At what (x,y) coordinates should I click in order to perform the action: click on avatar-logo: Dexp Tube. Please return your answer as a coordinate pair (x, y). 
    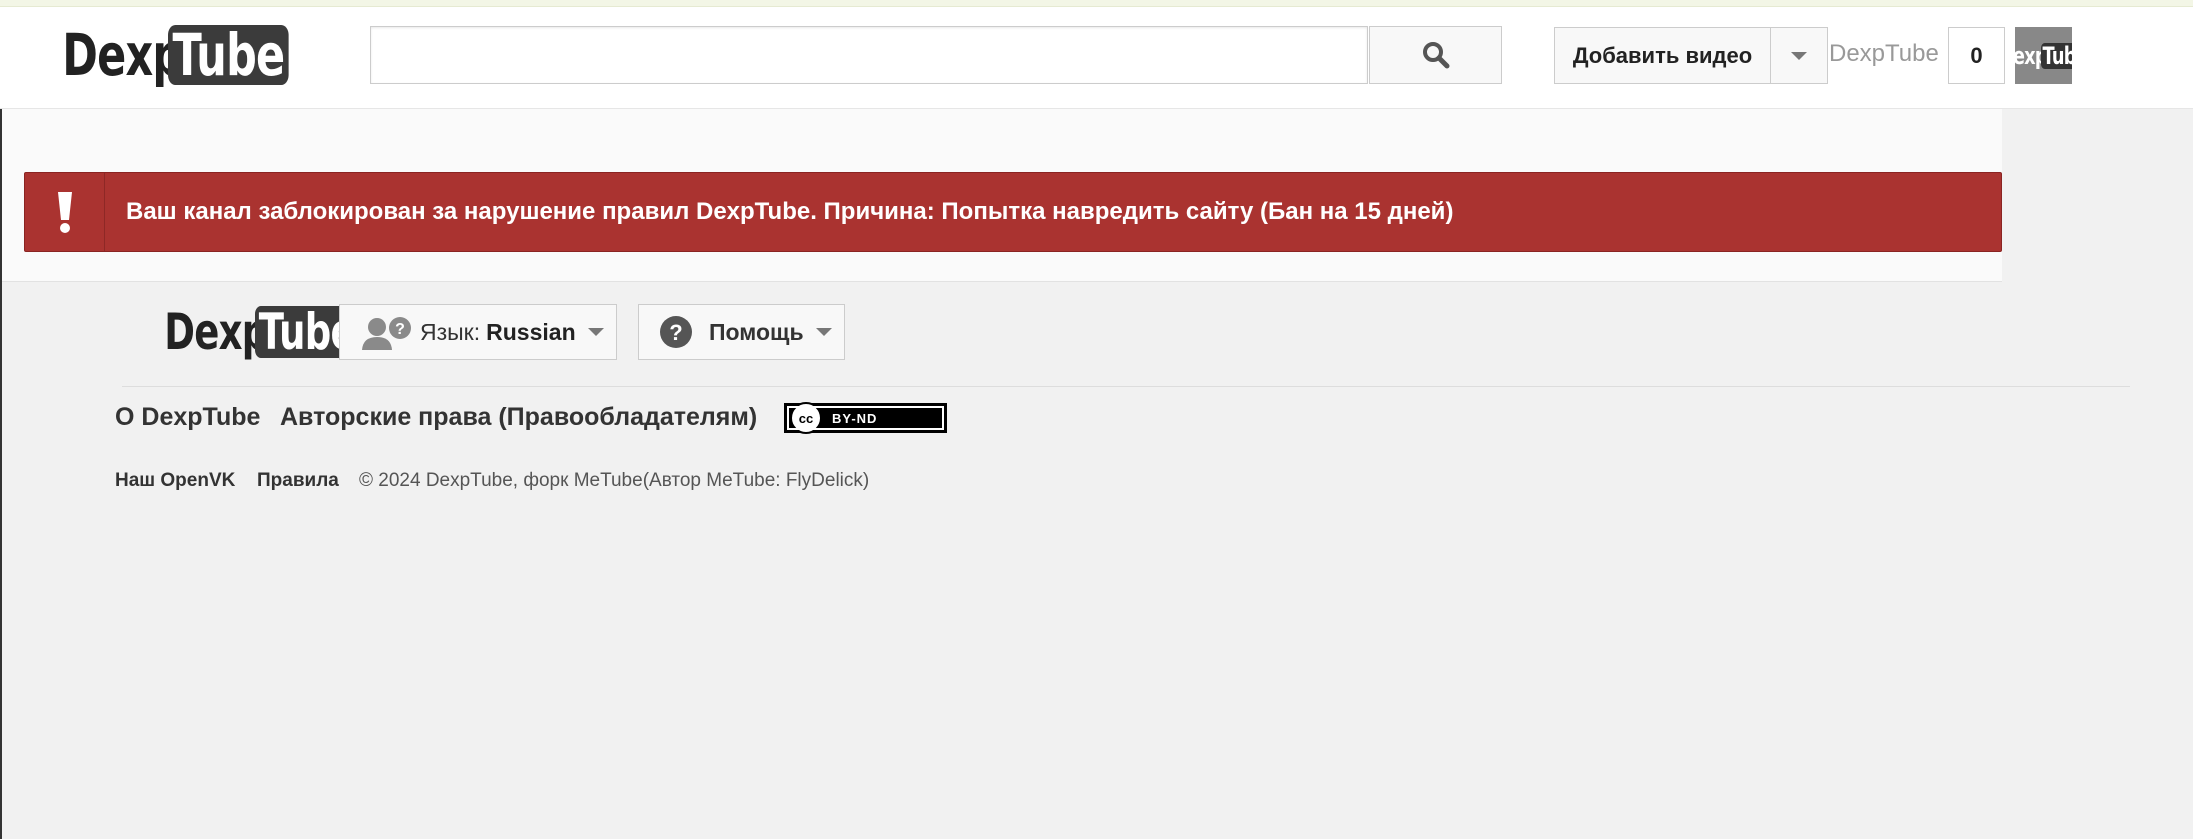
    Looking at the image, I should click on (2043, 55).